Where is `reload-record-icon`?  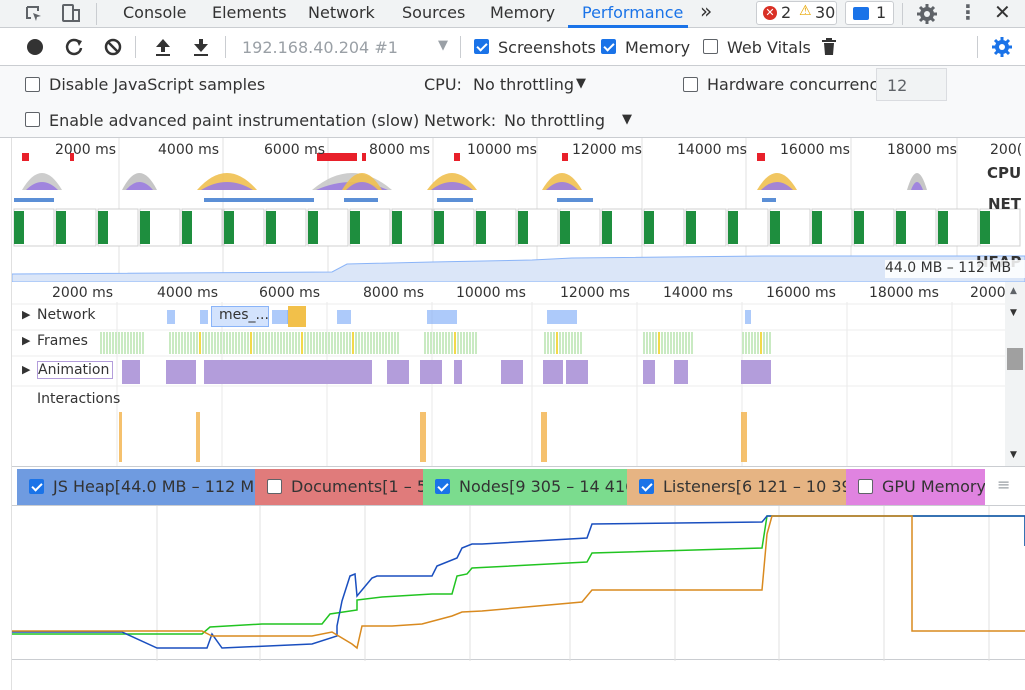 reload-record-icon is located at coordinates (74, 47).